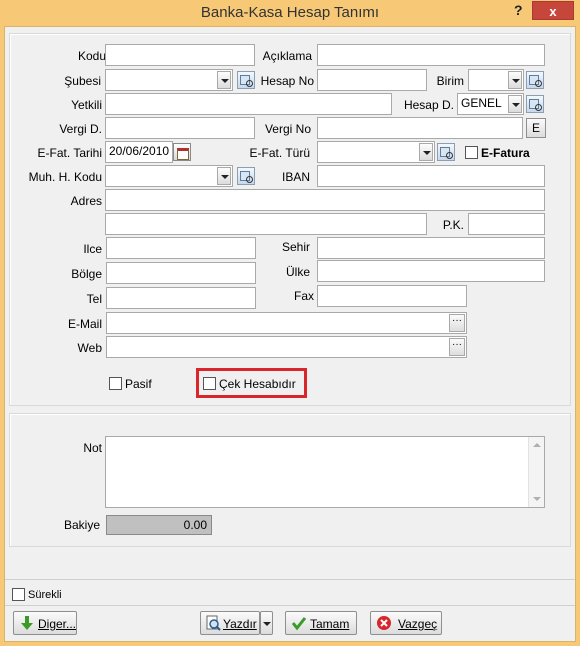 This screenshot has height=646, width=580. What do you see at coordinates (159, 525) in the screenshot?
I see `bakiye-value: 0.00` at bounding box center [159, 525].